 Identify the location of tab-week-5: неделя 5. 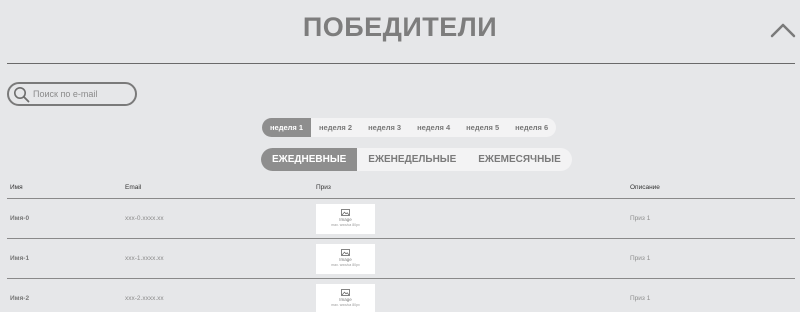
(482, 127).